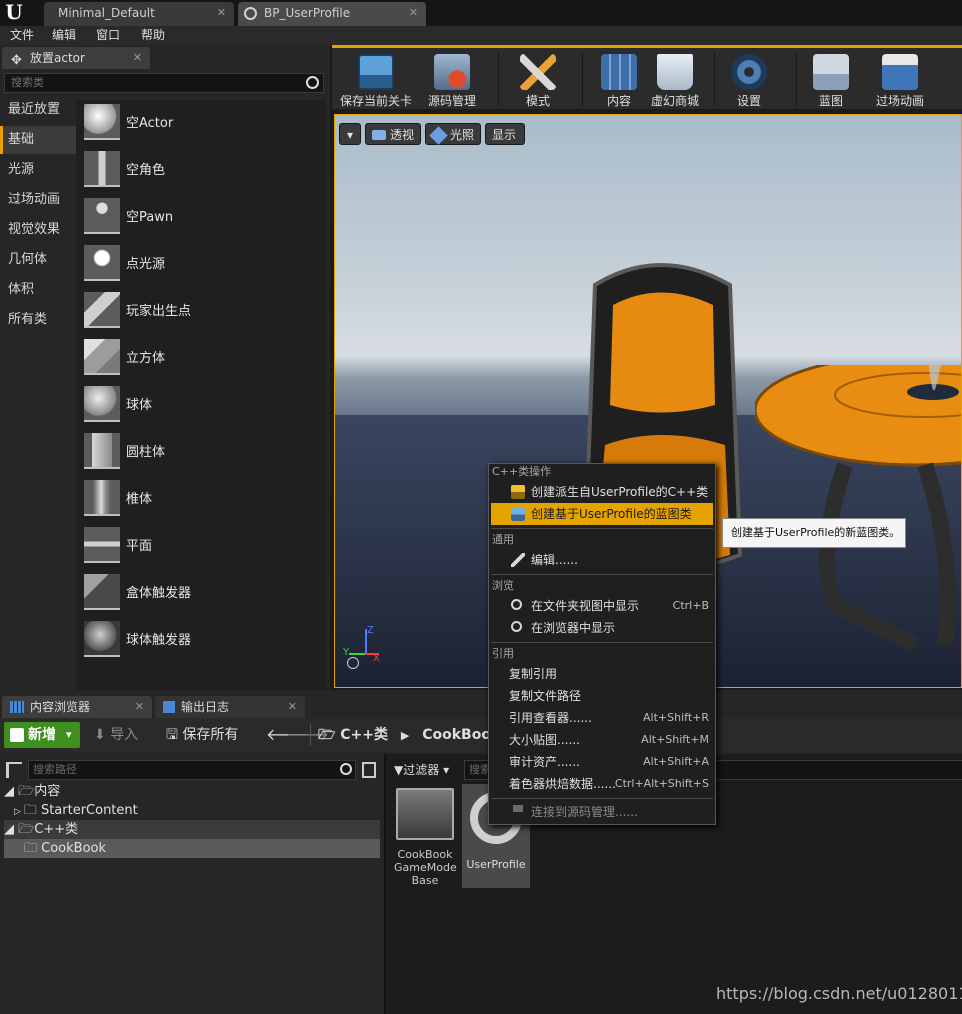 Image resolution: width=962 pixels, height=1014 pixels. What do you see at coordinates (202, 545) in the screenshot?
I see `actor-item-plane: 平面` at bounding box center [202, 545].